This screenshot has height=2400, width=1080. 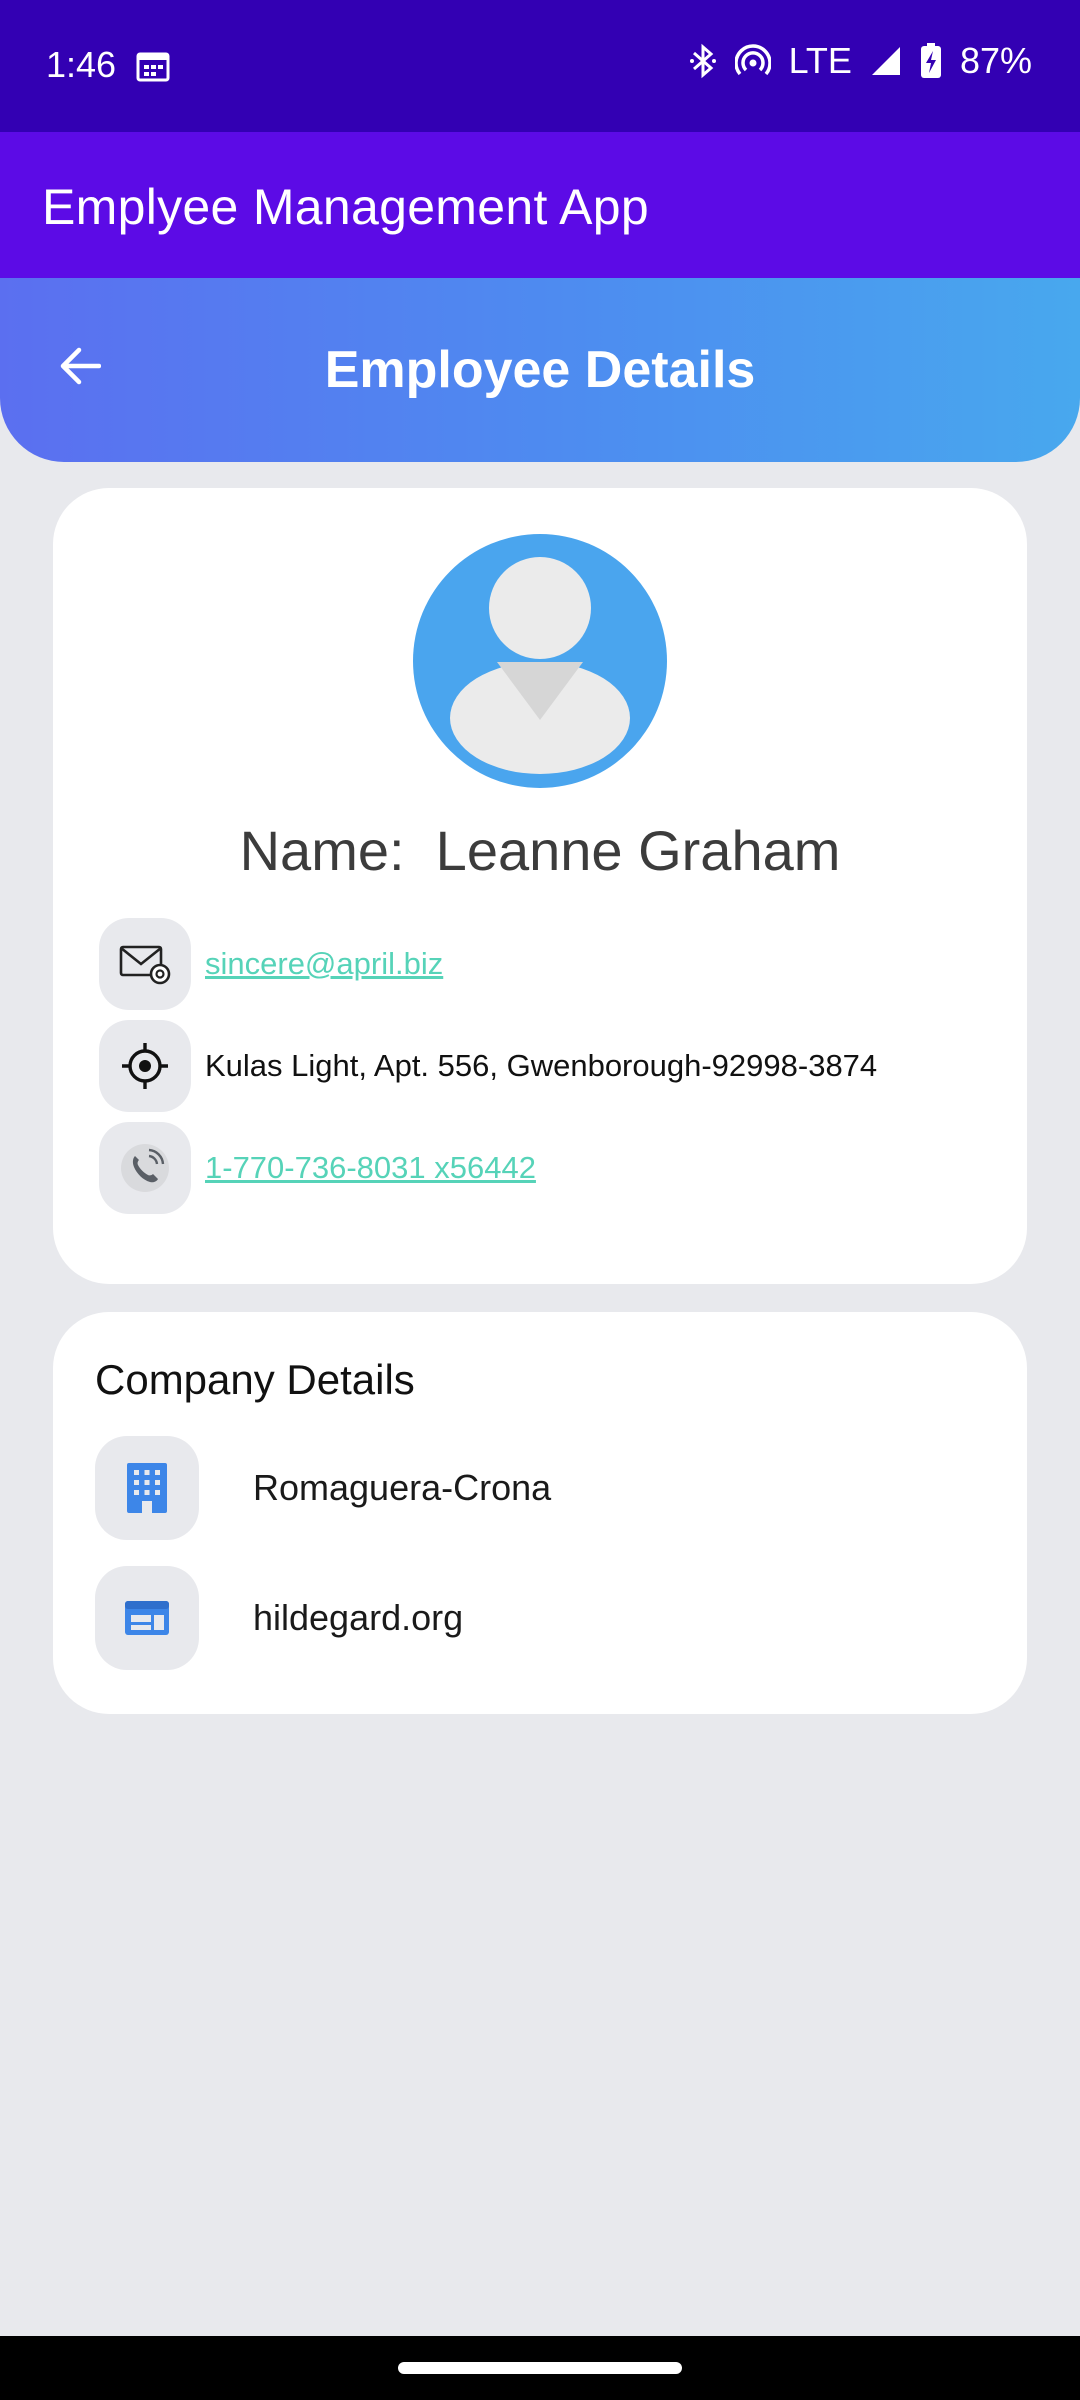 What do you see at coordinates (752, 60) in the screenshot?
I see `hotspot-icon` at bounding box center [752, 60].